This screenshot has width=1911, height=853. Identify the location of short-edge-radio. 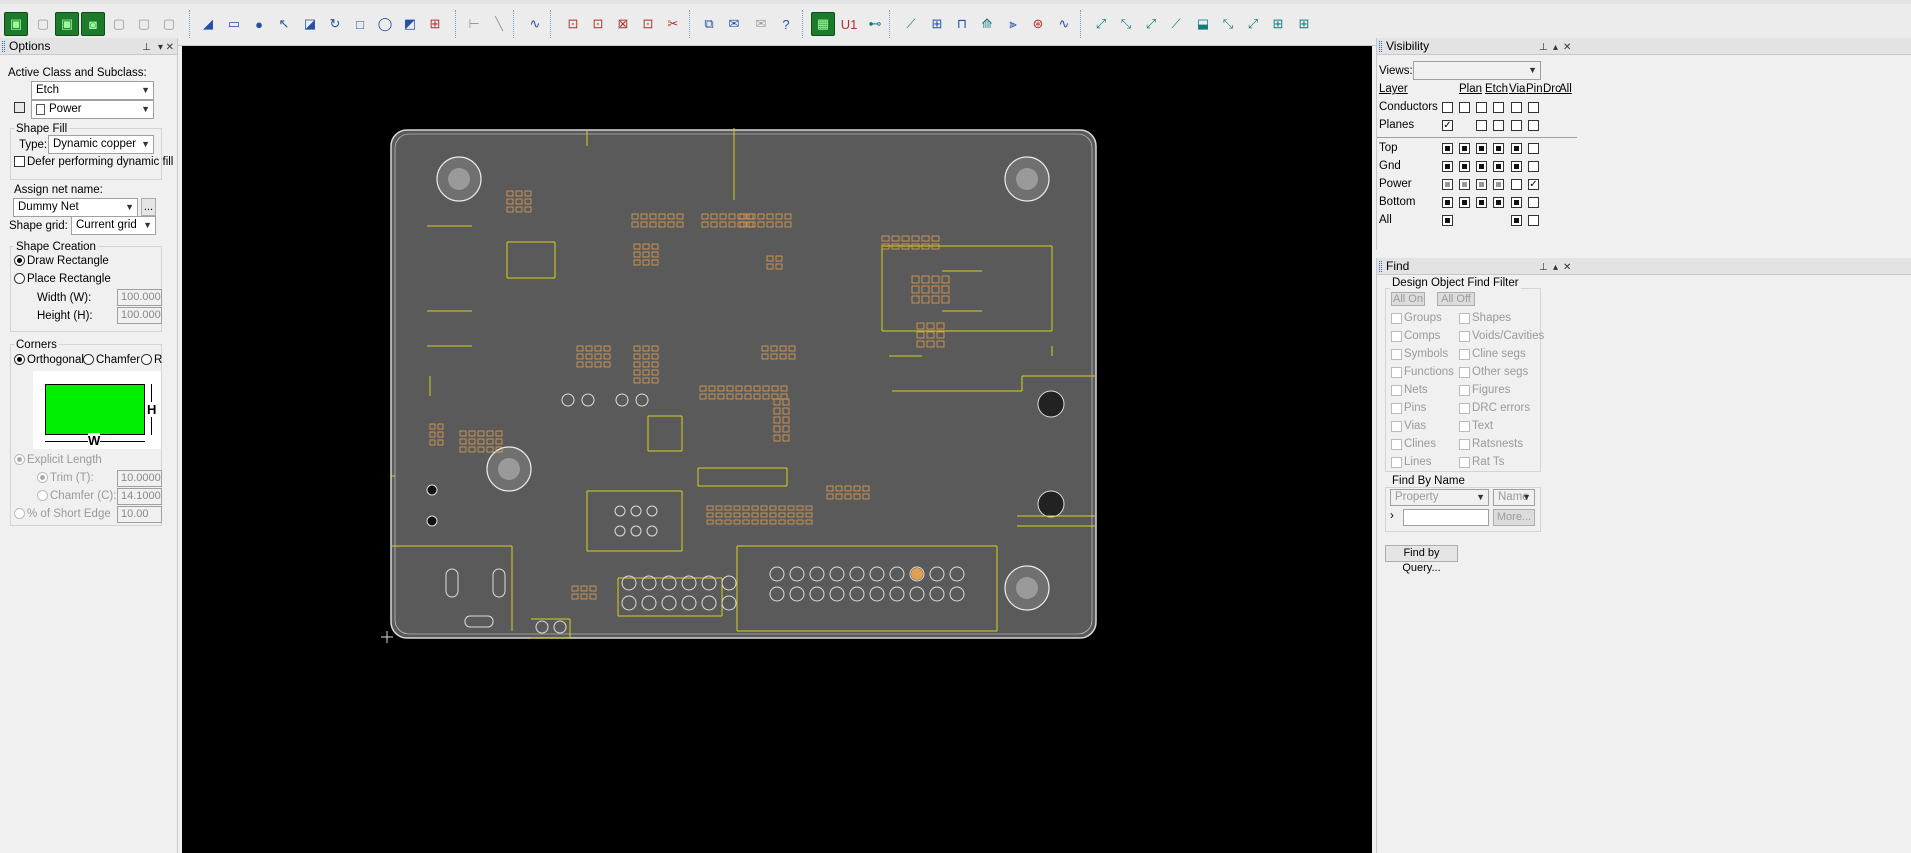
(19, 513).